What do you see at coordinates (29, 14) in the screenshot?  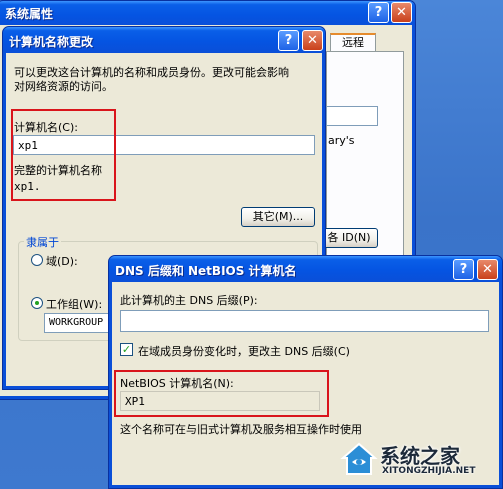 I see `system-properties-title: 系统属性` at bounding box center [29, 14].